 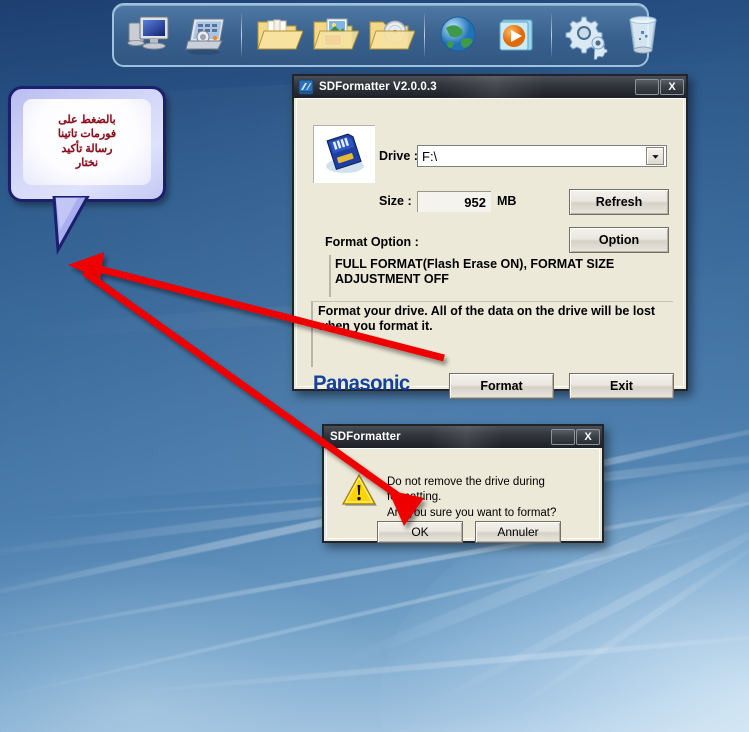 I want to click on cancel-button: Annuler, so click(x=518, y=532).